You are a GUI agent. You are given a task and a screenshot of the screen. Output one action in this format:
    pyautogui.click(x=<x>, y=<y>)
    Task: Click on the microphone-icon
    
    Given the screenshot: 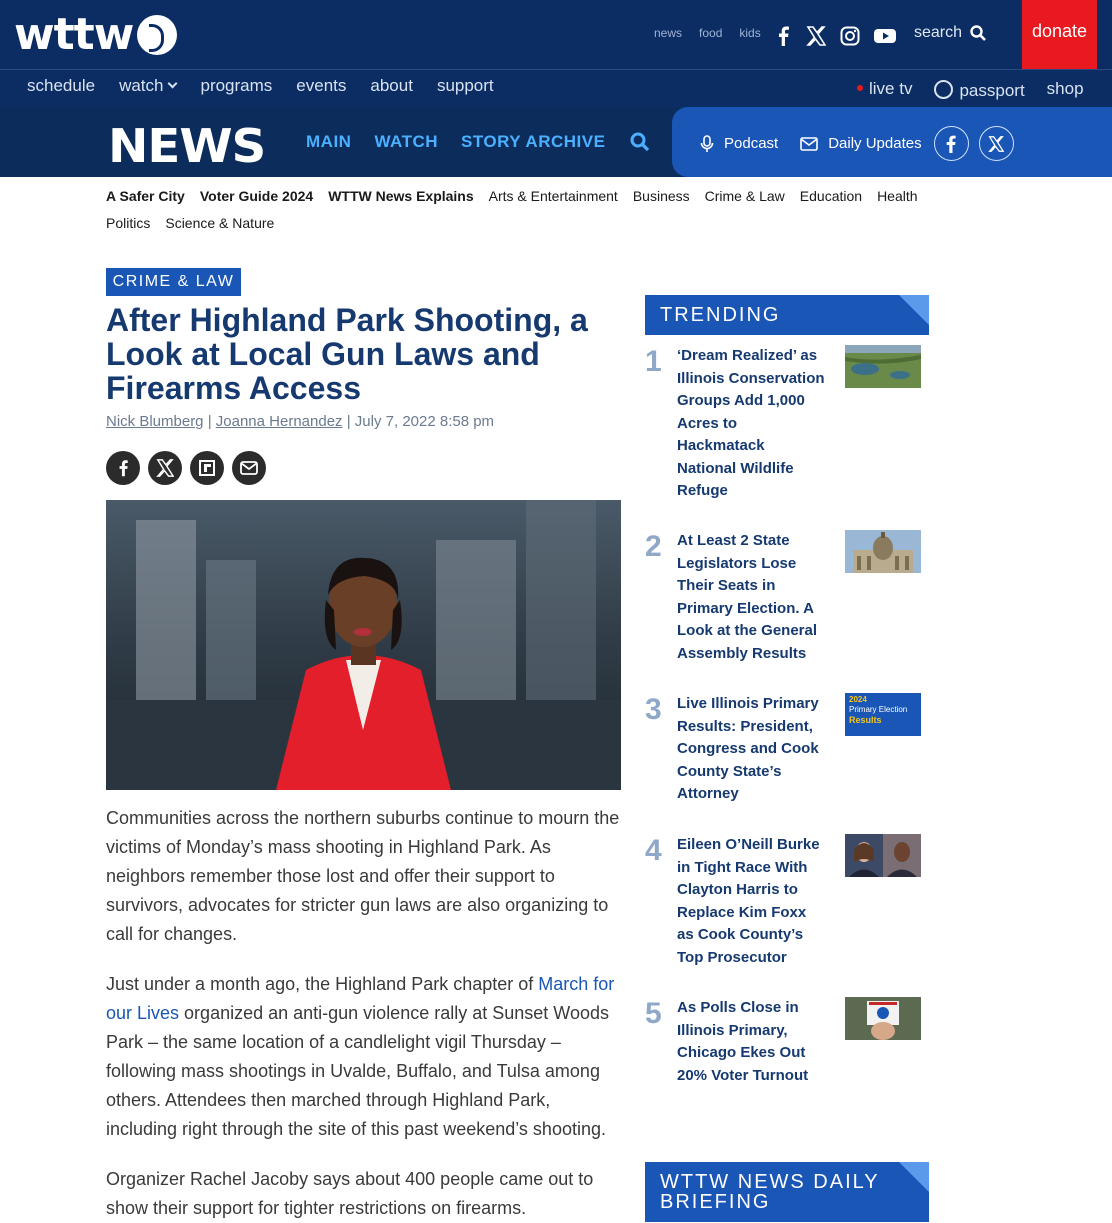 What is the action you would take?
    pyautogui.click(x=707, y=143)
    